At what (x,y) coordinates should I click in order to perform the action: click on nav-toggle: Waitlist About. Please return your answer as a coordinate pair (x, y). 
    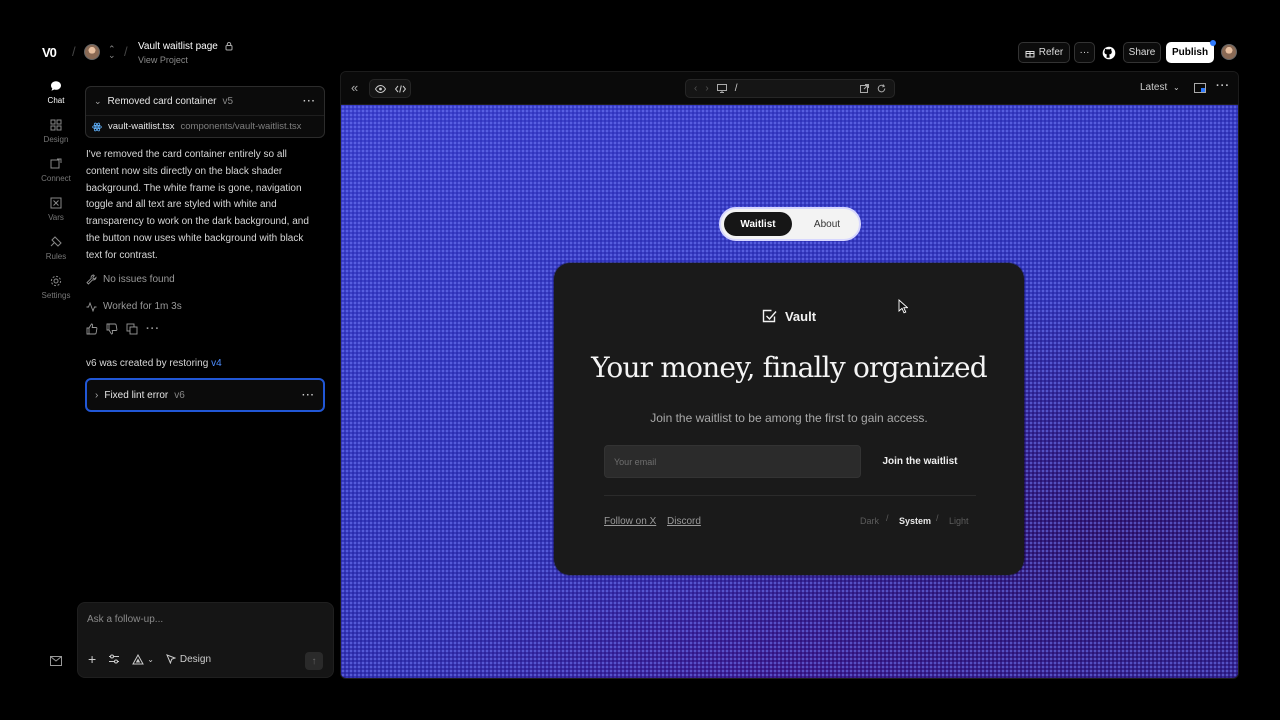
    Looking at the image, I should click on (790, 224).